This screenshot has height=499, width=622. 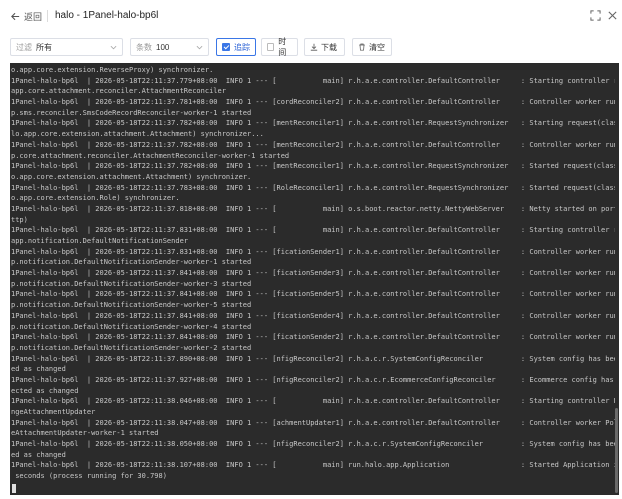 What do you see at coordinates (19, 219) in the screenshot?
I see `log-line: ttp)` at bounding box center [19, 219].